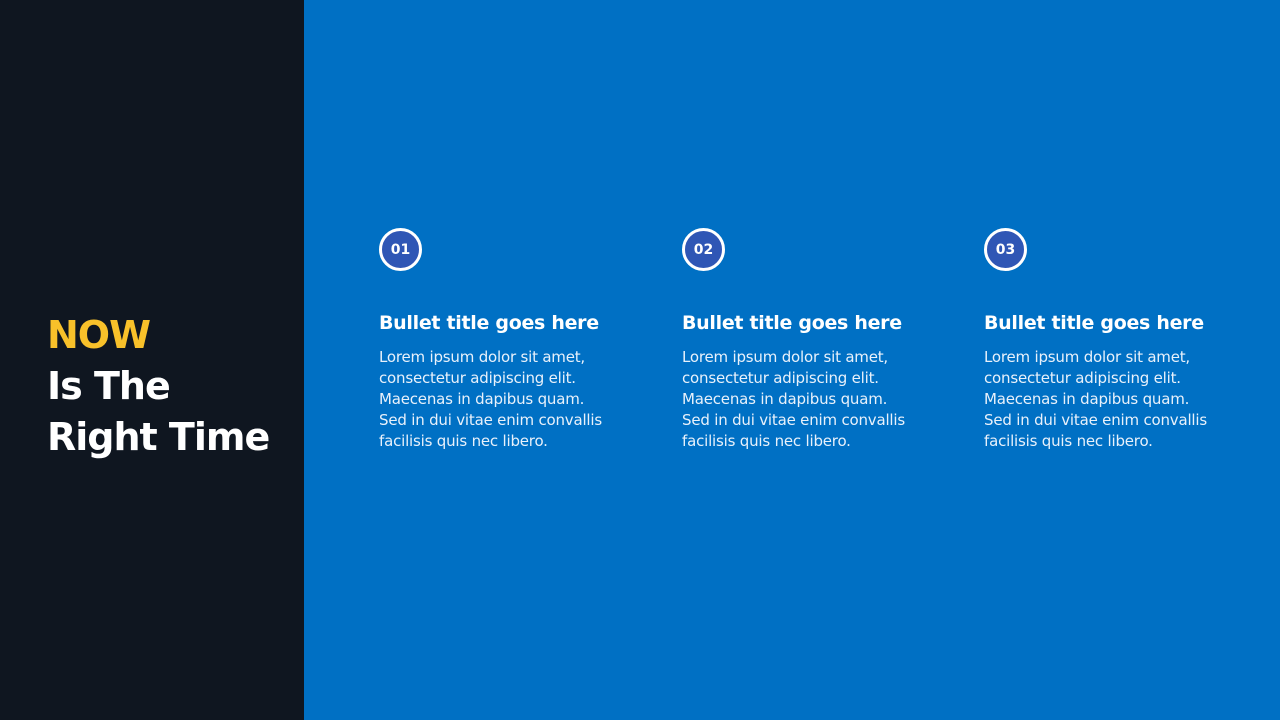  What do you see at coordinates (703, 249) in the screenshot?
I see `number-badge: 02` at bounding box center [703, 249].